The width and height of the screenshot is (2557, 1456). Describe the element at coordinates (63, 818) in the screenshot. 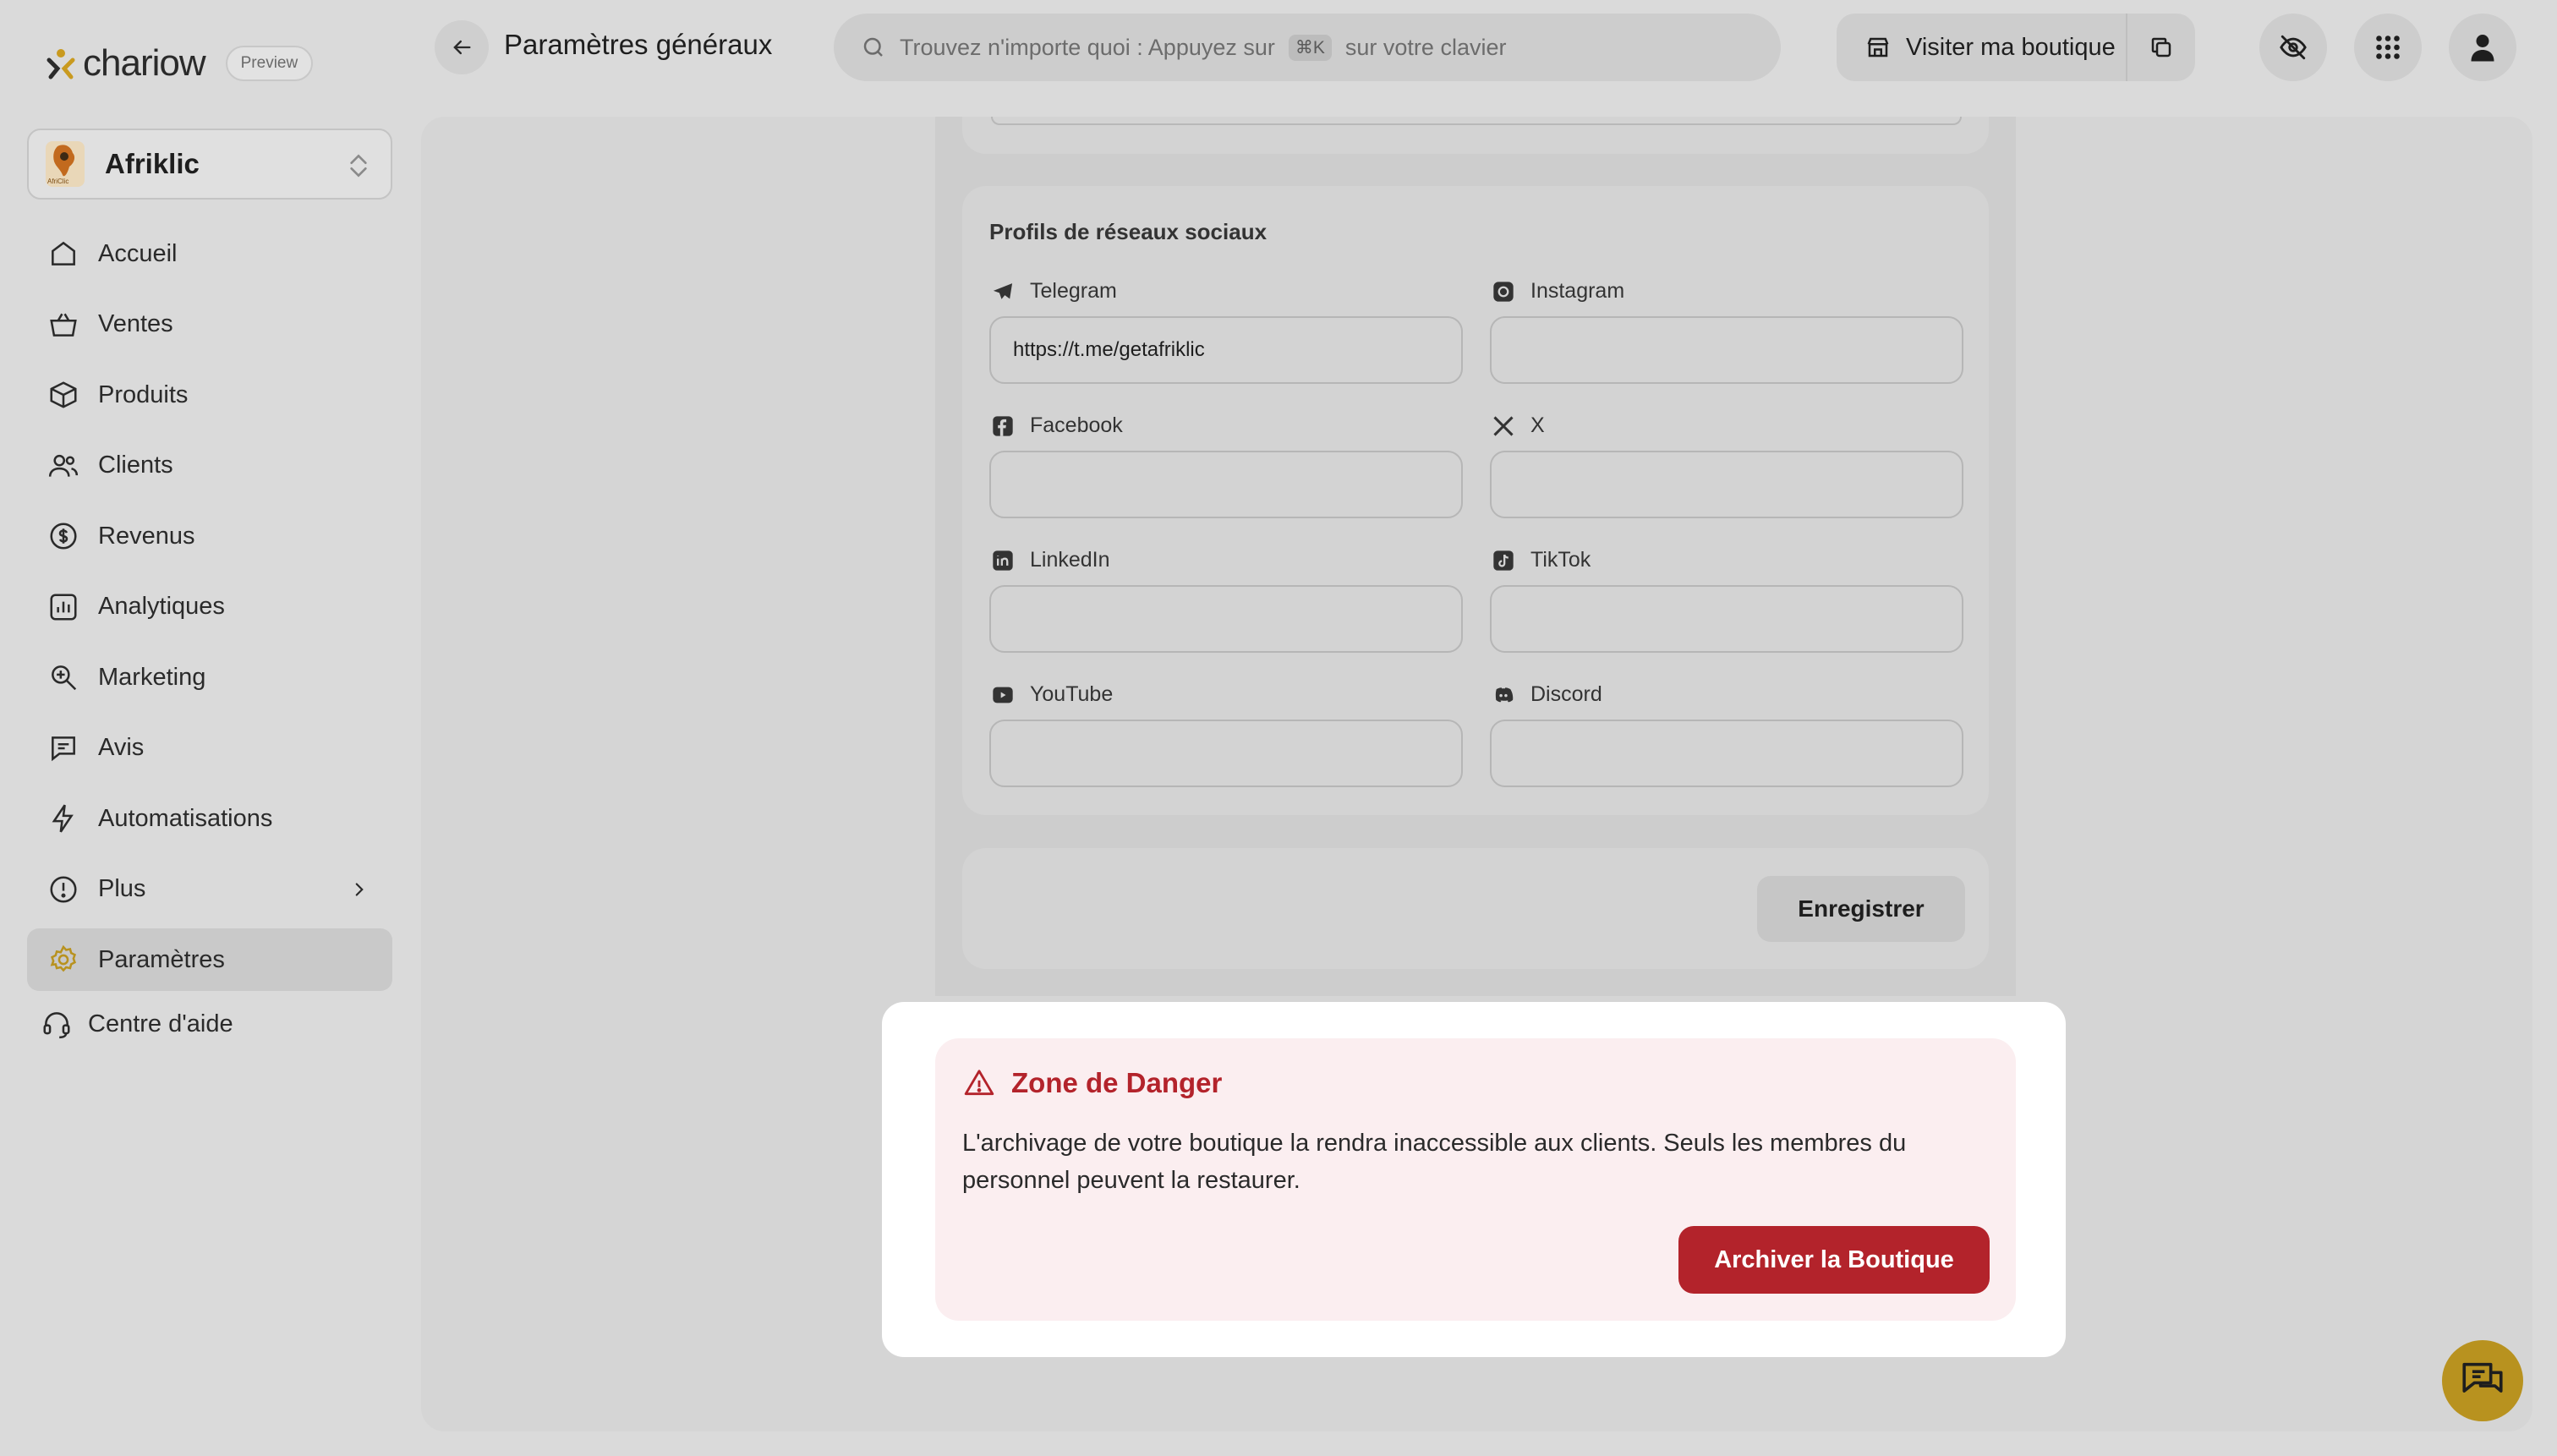

I see `bolt-icon` at that location.